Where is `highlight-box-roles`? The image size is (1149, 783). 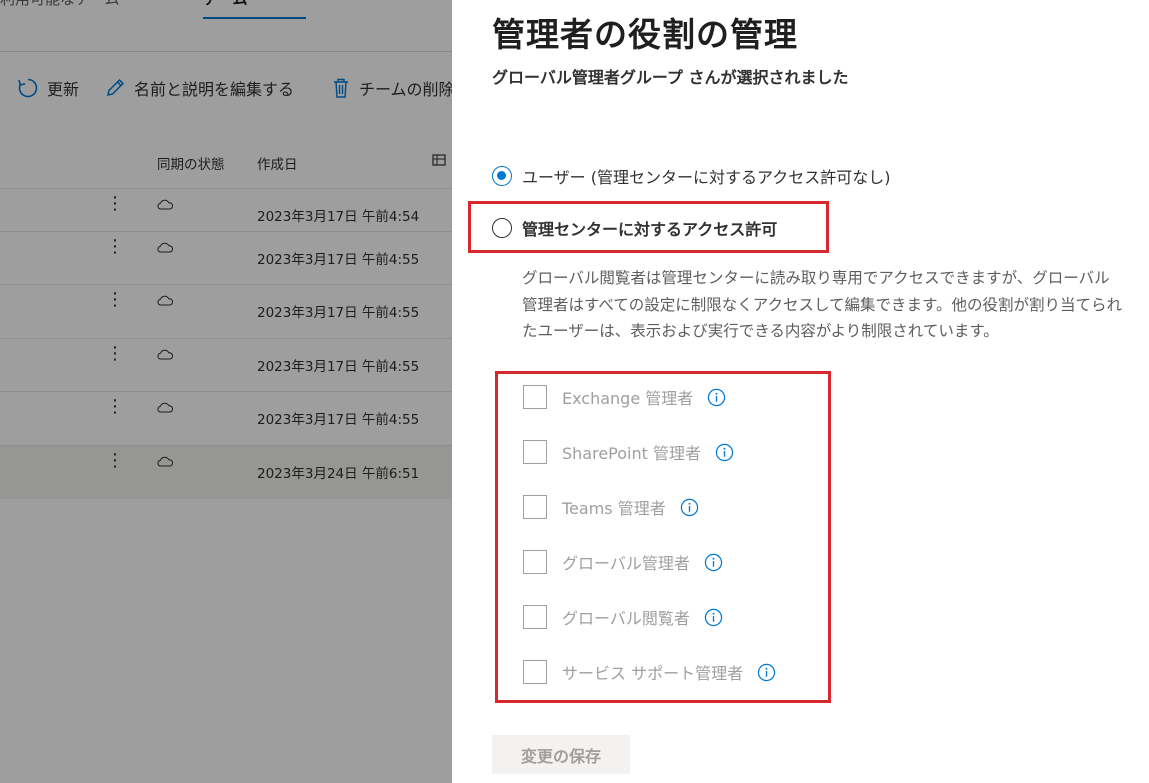 highlight-box-roles is located at coordinates (663, 537).